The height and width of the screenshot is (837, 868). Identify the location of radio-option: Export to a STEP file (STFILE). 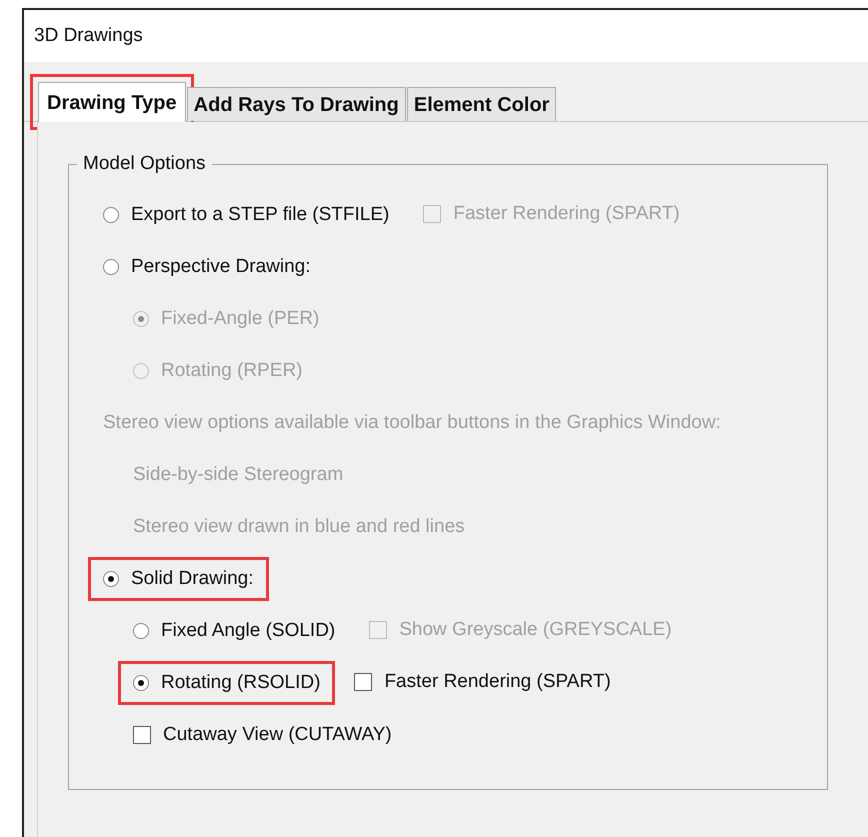
(246, 215).